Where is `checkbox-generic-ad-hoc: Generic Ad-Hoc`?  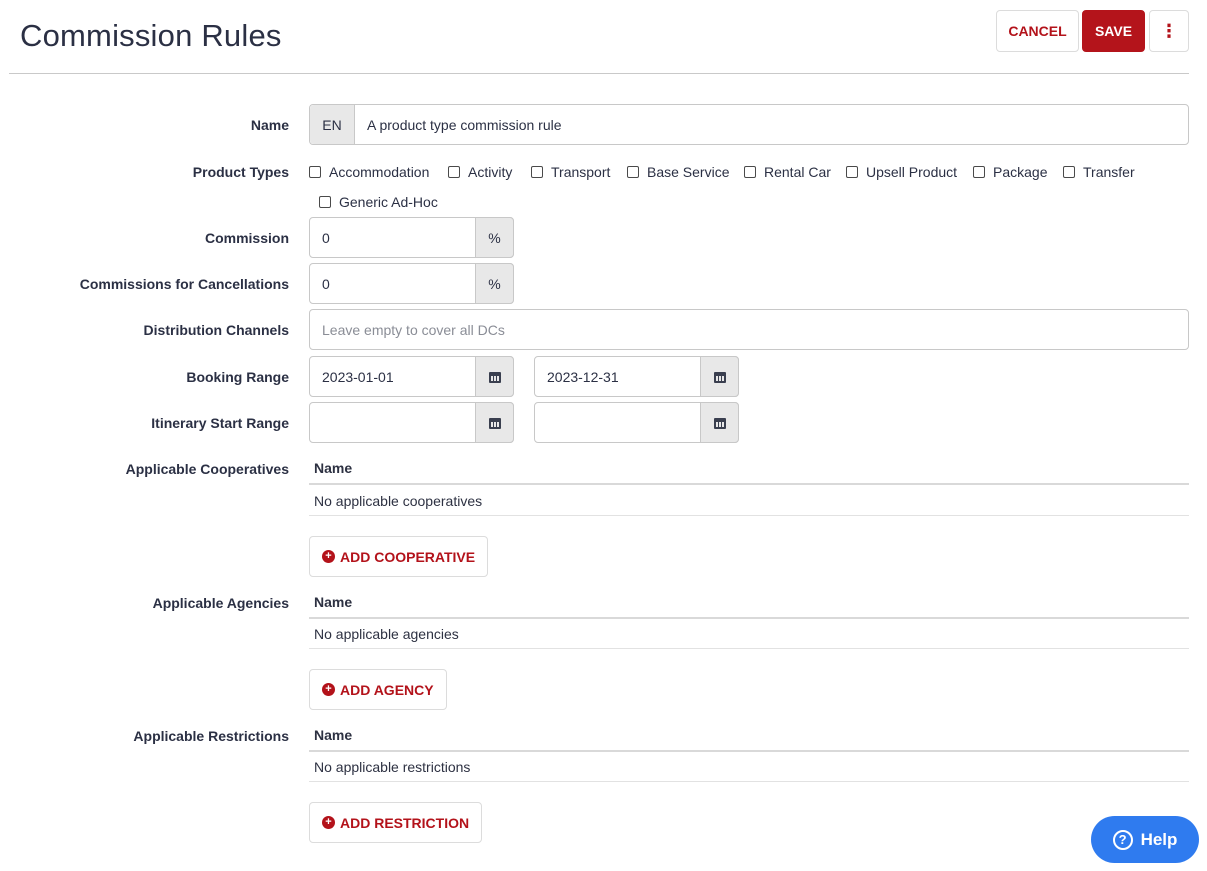
checkbox-generic-ad-hoc: Generic Ad-Hoc is located at coordinates (378, 202).